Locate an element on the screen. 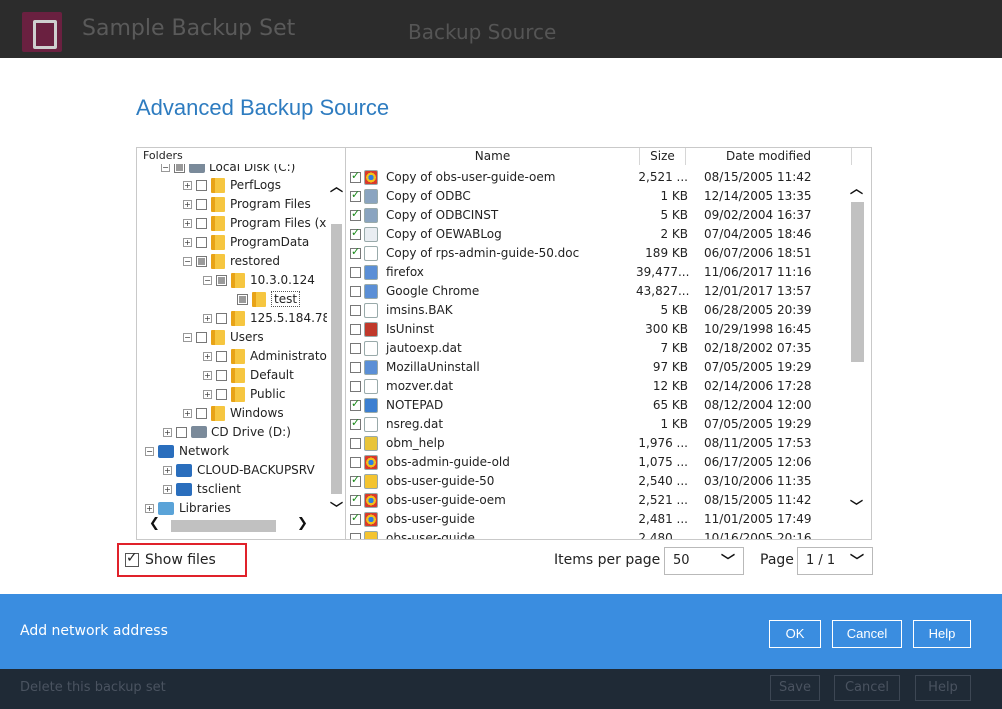 This screenshot has width=1002, height=709. file-row: mozver.dat 12 KB 02/14/2006 17:28 is located at coordinates (596, 386).